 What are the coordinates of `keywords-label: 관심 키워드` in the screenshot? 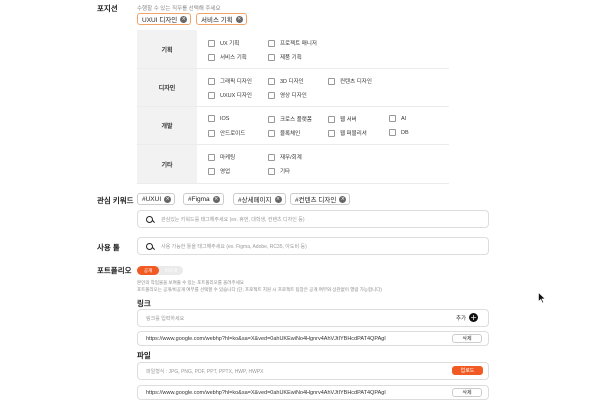 It's located at (115, 200).